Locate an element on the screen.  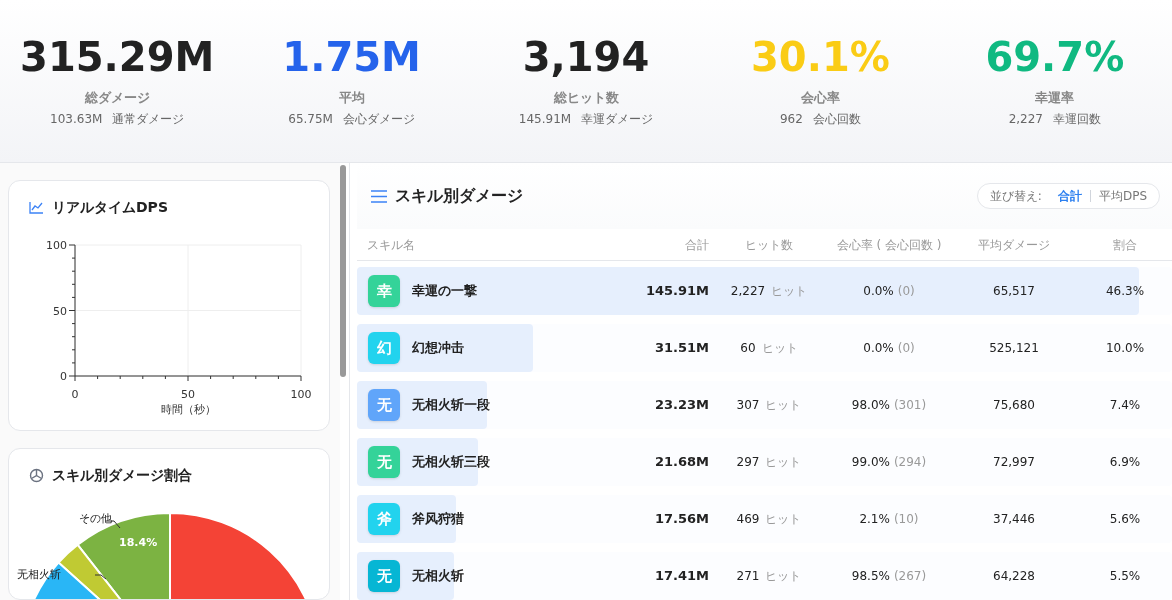
table-cell-text: 98.0% is located at coordinates (870, 405).